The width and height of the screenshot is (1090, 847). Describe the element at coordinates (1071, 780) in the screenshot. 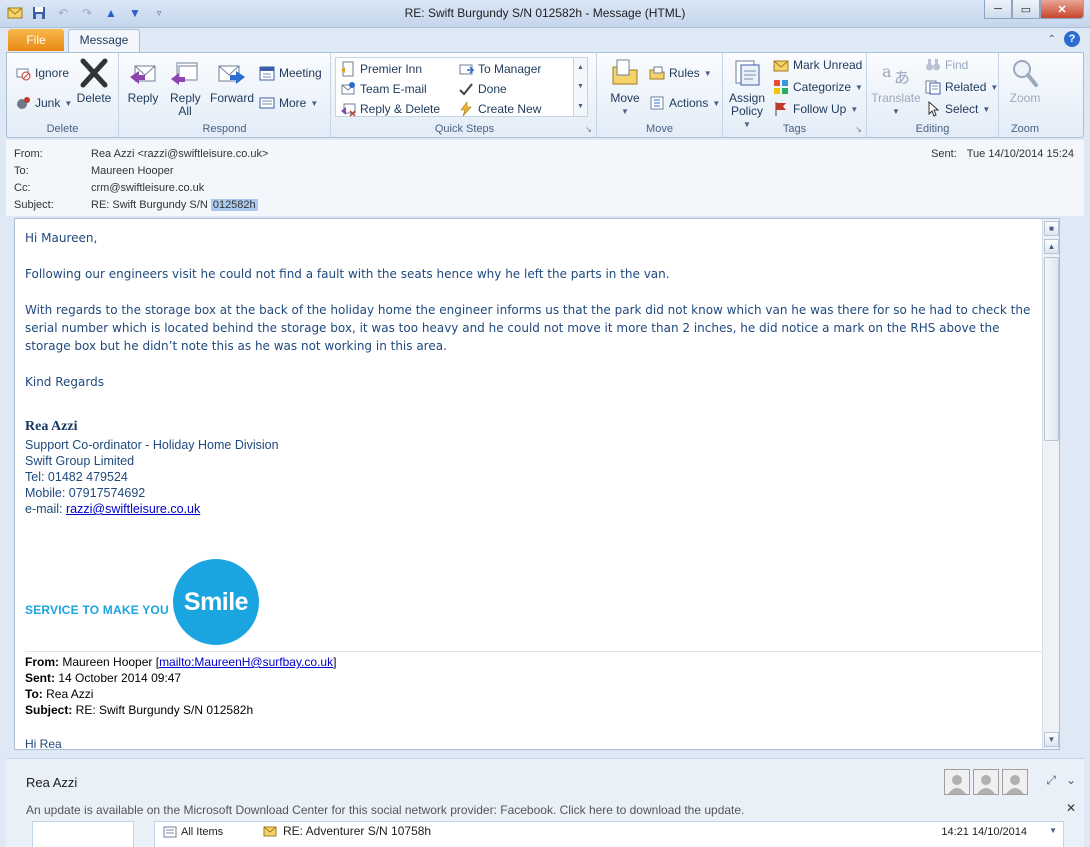

I see `collapse-pane-icon: ⌄` at that location.